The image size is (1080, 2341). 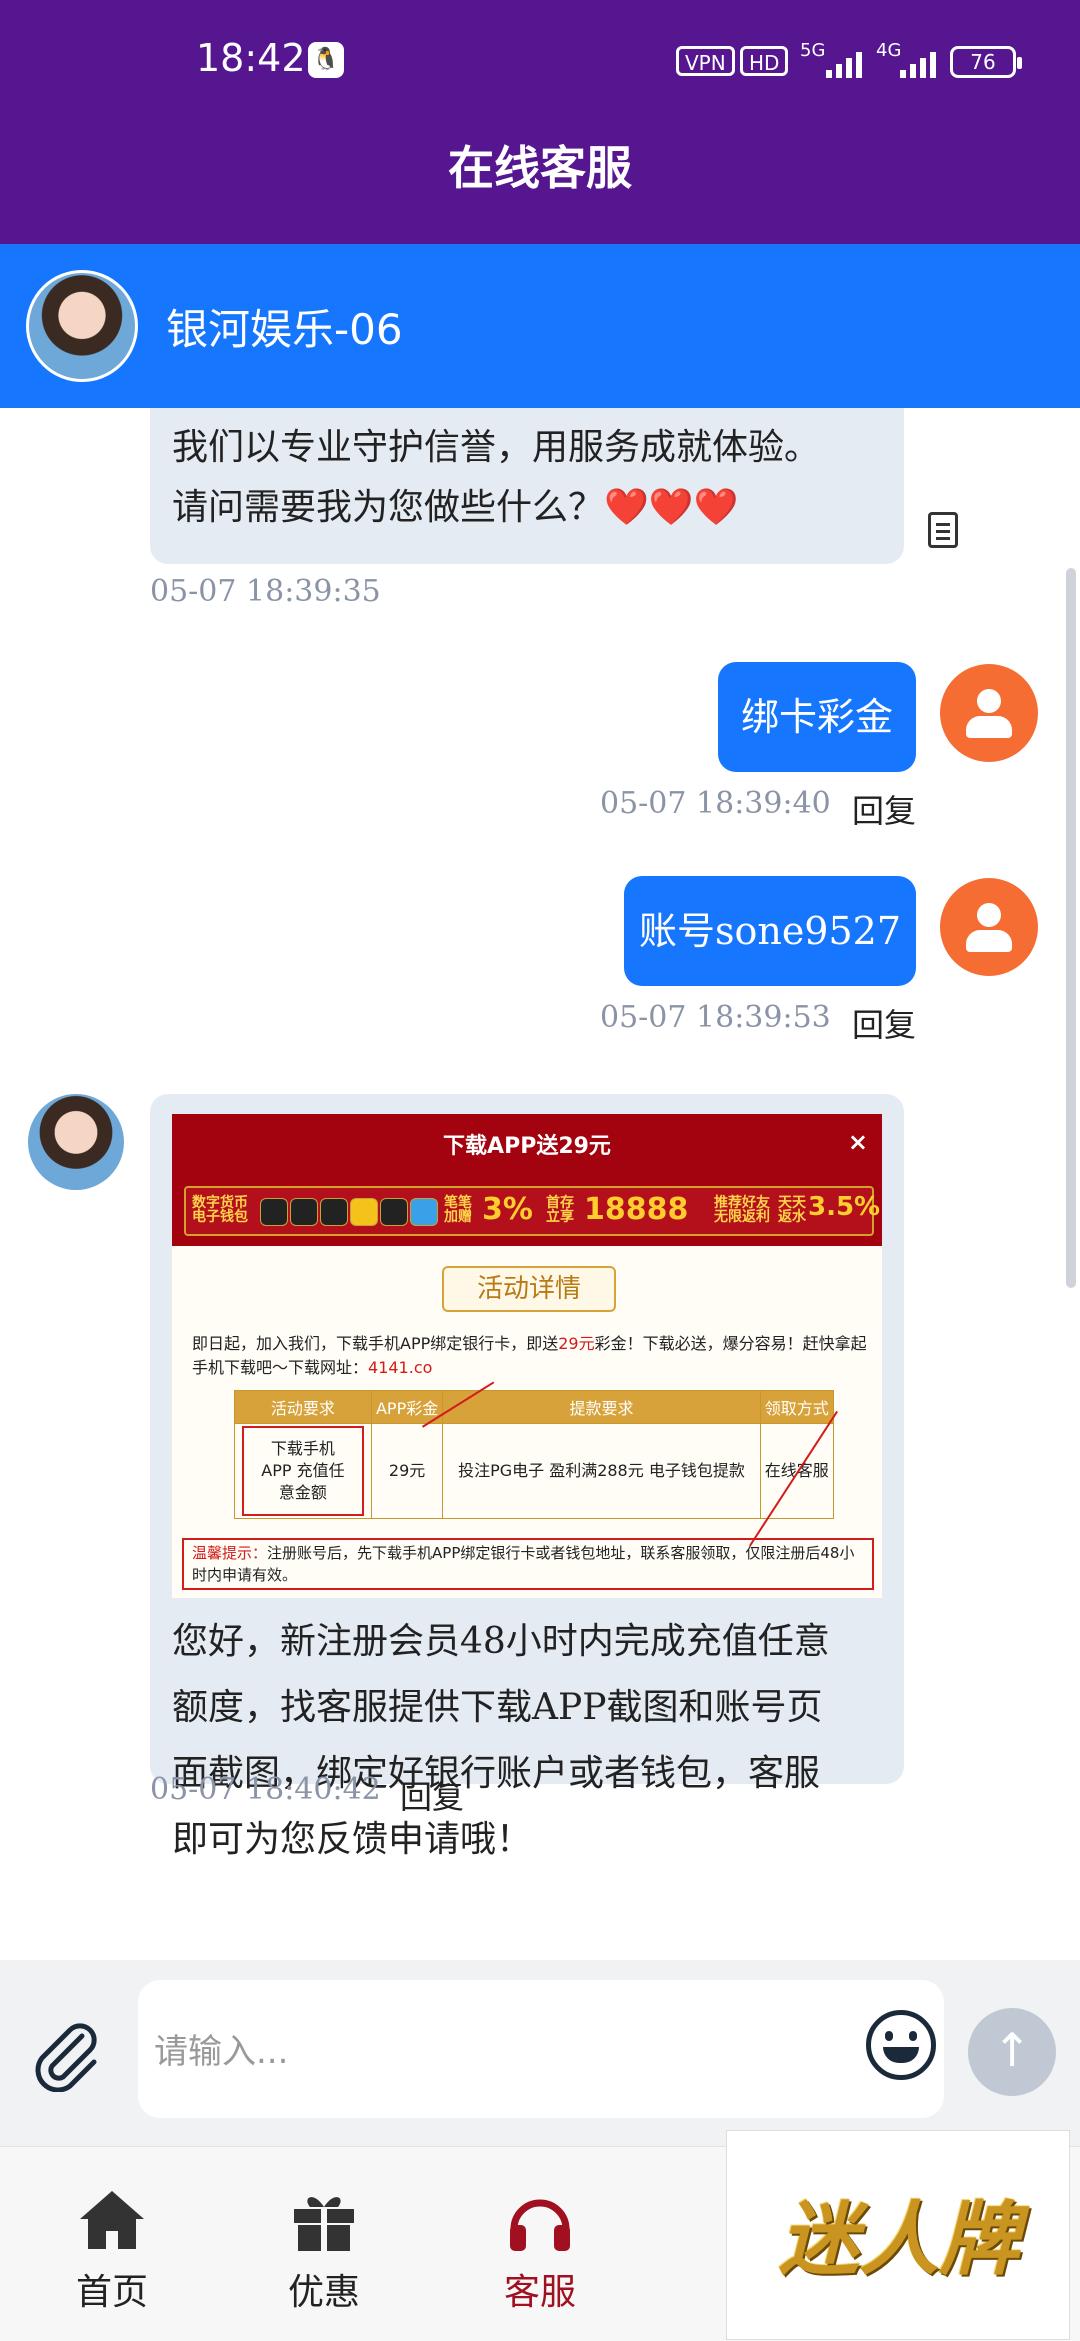 I want to click on each-percent: 3%, so click(x=507, y=1209).